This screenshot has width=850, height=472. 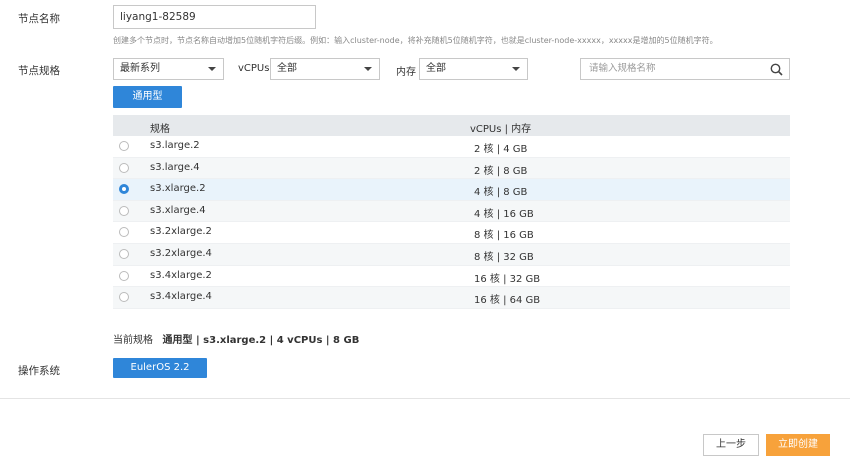 I want to click on spec-name: s3.4xlarge.4, so click(x=181, y=297).